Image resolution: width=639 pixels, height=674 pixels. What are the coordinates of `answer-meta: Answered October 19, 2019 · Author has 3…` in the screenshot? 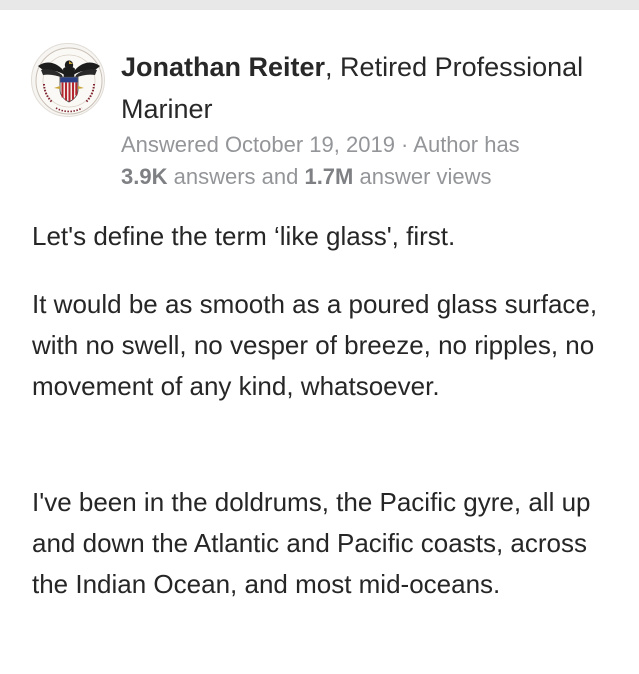 It's located at (371, 161).